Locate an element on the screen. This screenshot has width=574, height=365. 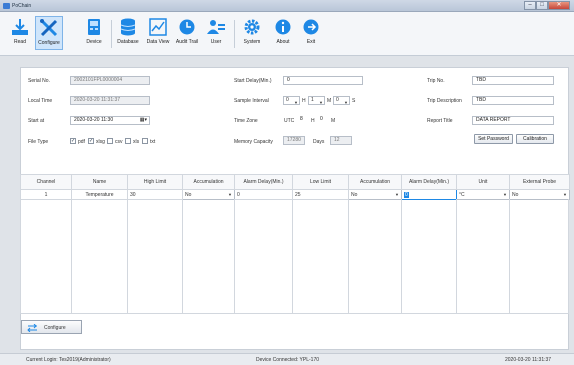
chart-icon is located at coordinates (158, 27).